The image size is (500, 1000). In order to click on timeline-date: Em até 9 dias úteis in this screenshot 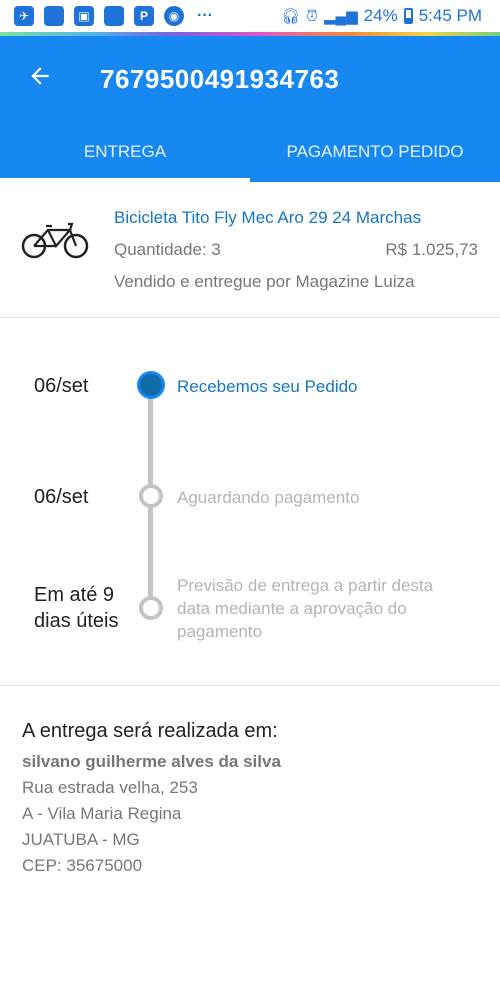, I will do `click(76, 608)`.